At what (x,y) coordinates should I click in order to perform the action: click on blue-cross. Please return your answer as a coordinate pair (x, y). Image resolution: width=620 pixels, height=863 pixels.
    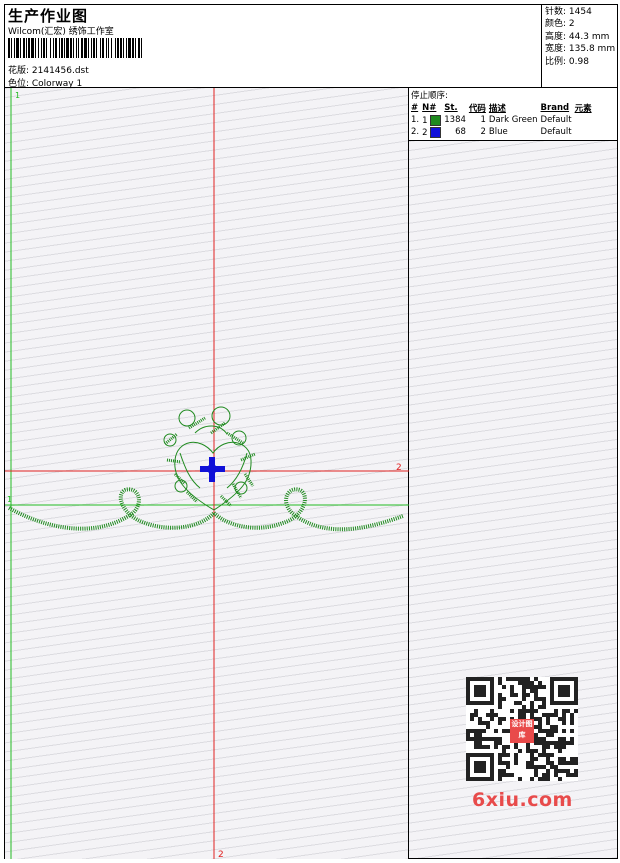
    Looking at the image, I should click on (212, 469).